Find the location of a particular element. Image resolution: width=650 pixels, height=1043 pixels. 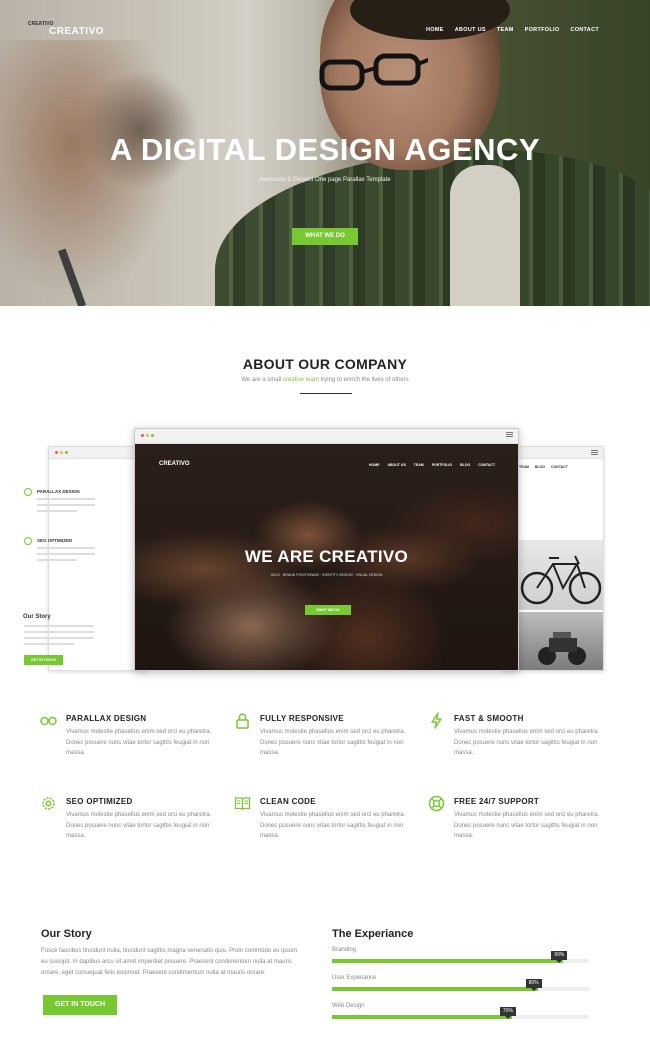

mockup-center-menu-item: ABOUT US is located at coordinates (396, 465).